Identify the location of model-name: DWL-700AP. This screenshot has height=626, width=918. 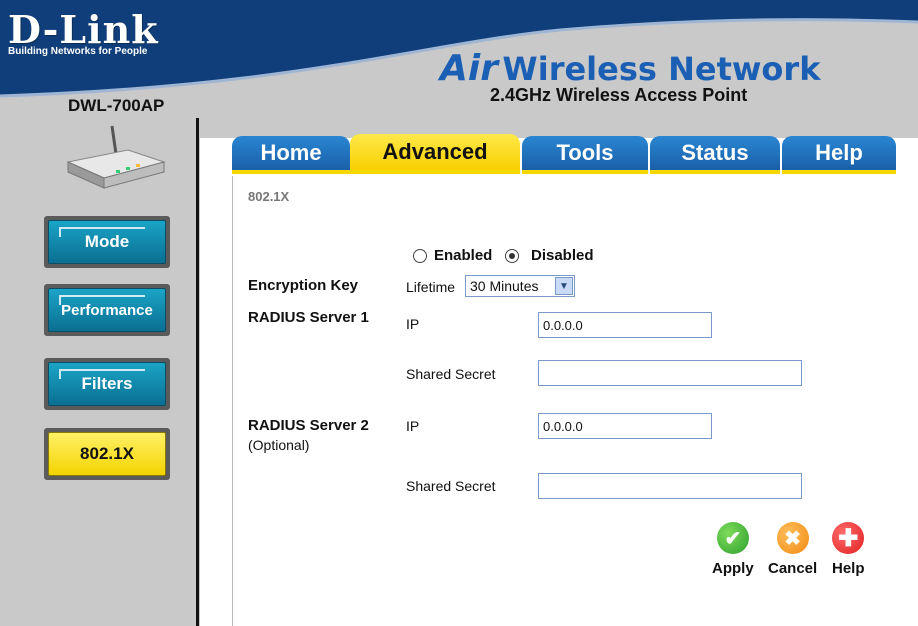
(116, 105).